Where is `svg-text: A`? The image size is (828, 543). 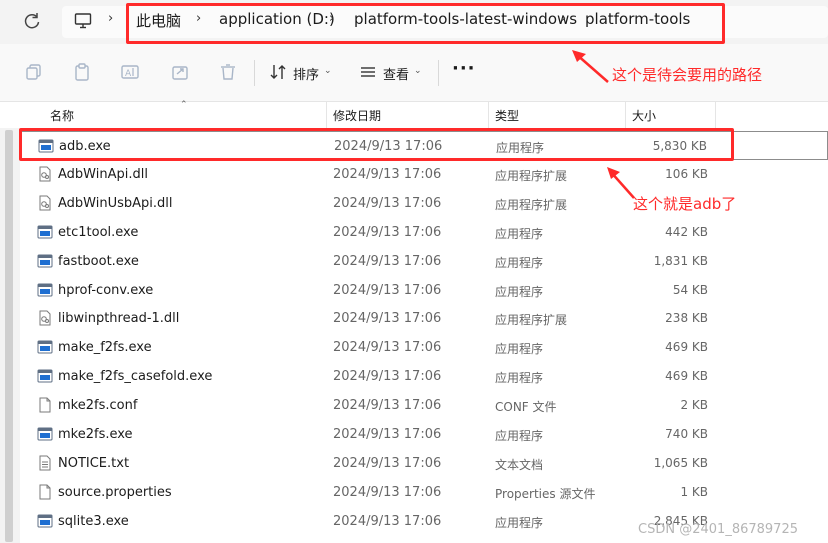 svg-text: A is located at coordinates (128, 74).